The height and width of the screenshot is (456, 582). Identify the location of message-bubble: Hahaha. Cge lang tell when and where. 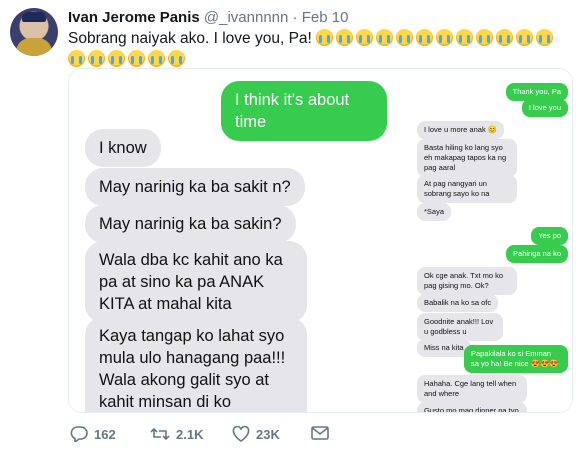
(472, 389).